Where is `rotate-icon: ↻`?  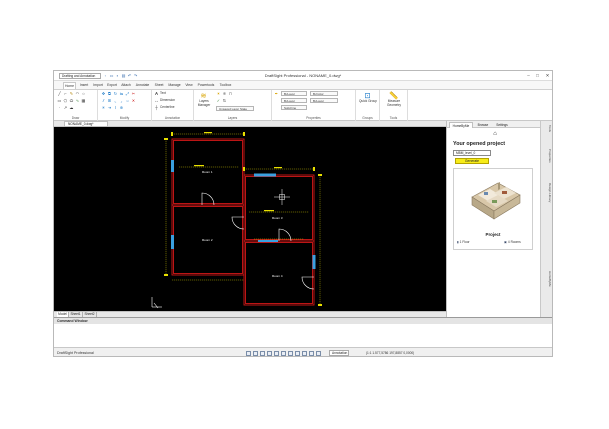 rotate-icon: ↻ is located at coordinates (115, 93).